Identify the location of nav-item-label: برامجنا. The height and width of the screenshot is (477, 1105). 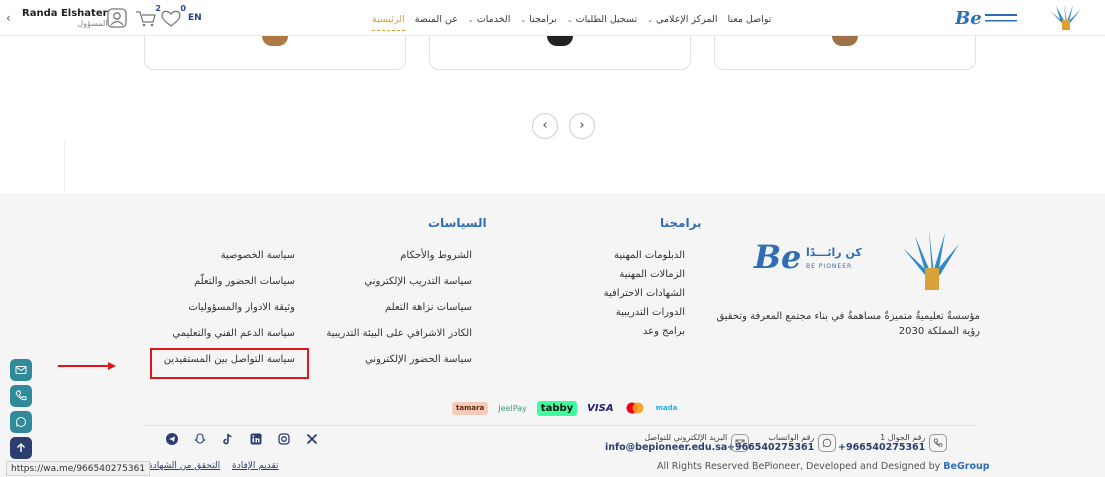
(543, 19).